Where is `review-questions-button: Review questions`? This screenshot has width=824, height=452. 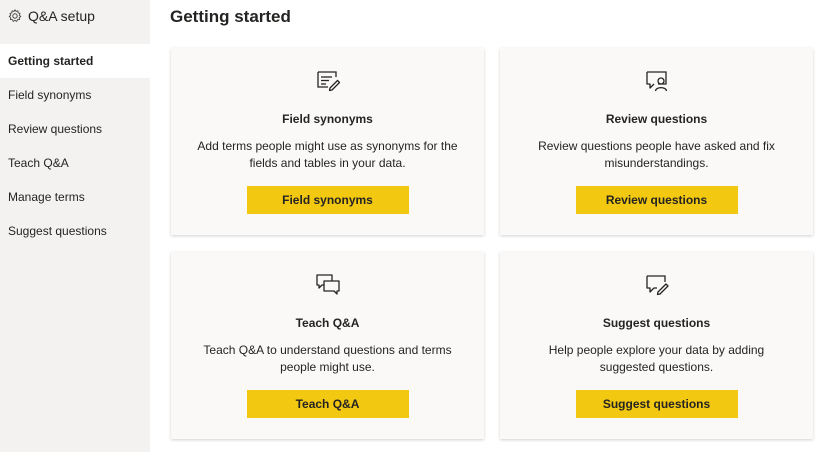 review-questions-button: Review questions is located at coordinates (656, 200).